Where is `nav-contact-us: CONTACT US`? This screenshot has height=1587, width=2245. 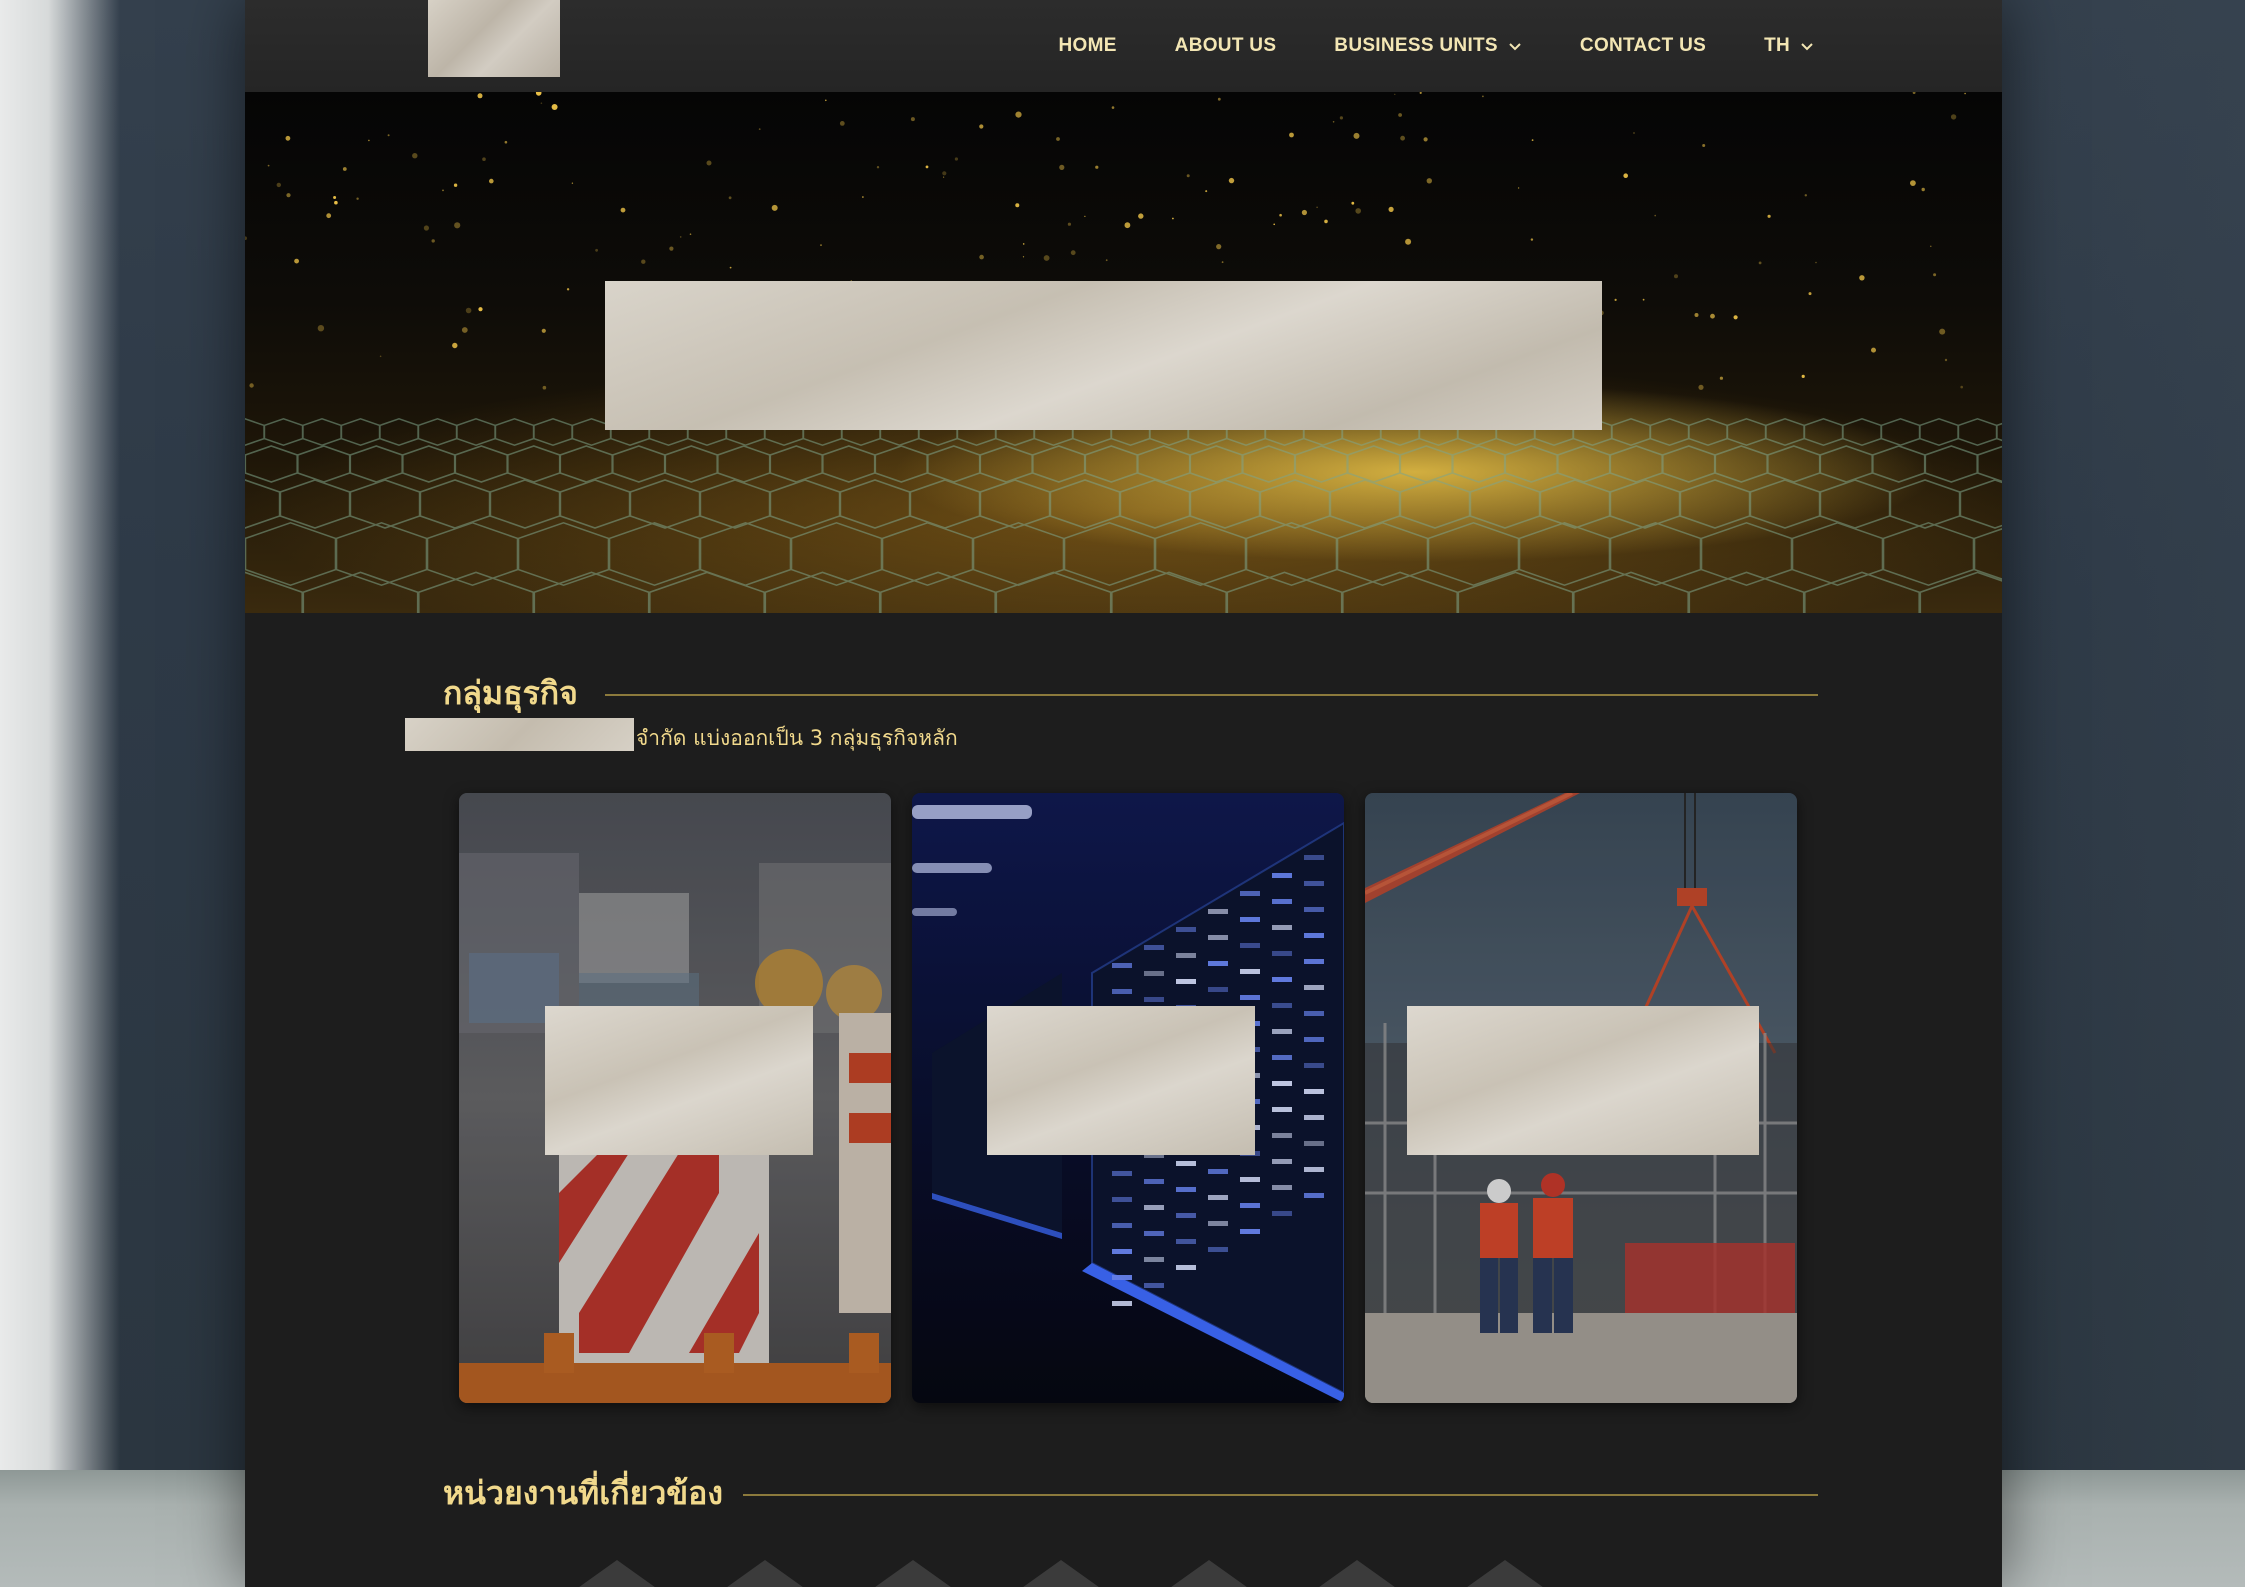
nav-contact-us: CONTACT US is located at coordinates (1643, 46).